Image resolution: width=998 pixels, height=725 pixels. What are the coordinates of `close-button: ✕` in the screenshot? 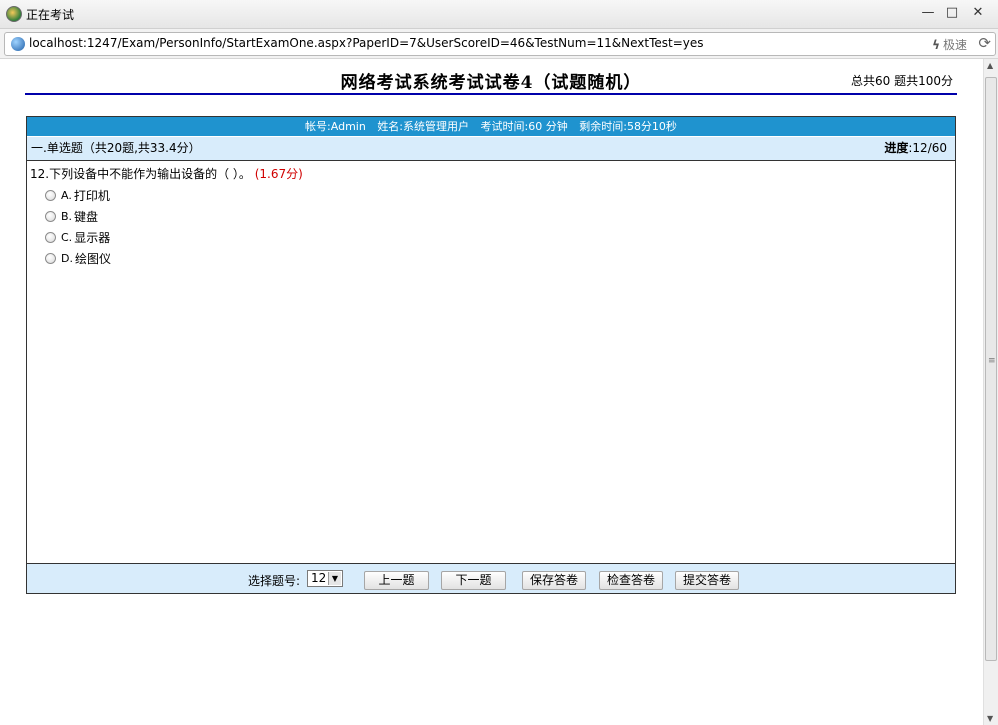 It's located at (978, 13).